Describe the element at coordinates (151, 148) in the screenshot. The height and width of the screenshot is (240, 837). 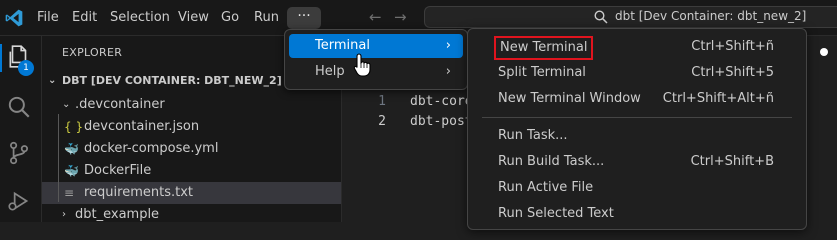
I see `tree-item-label: docker-compose.yml` at that location.